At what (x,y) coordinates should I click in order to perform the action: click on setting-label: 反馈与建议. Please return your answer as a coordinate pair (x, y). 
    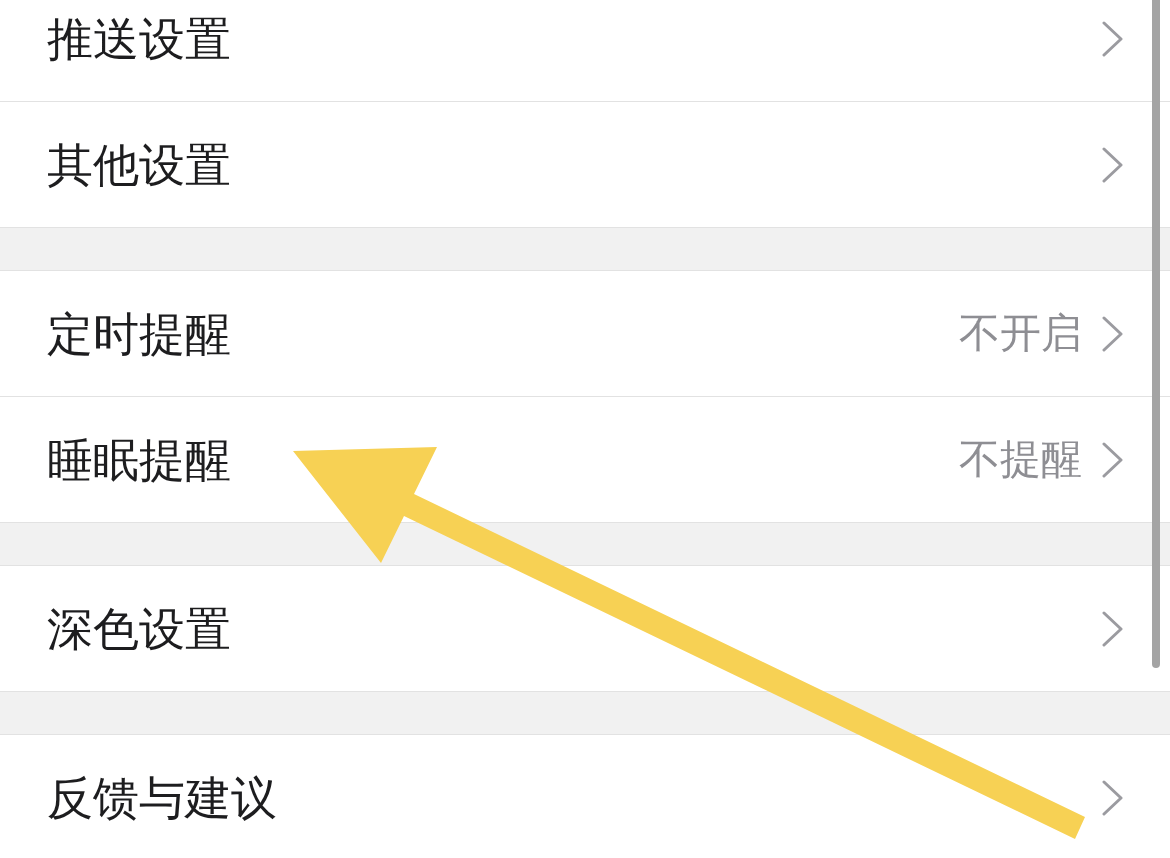
    Looking at the image, I should click on (162, 797).